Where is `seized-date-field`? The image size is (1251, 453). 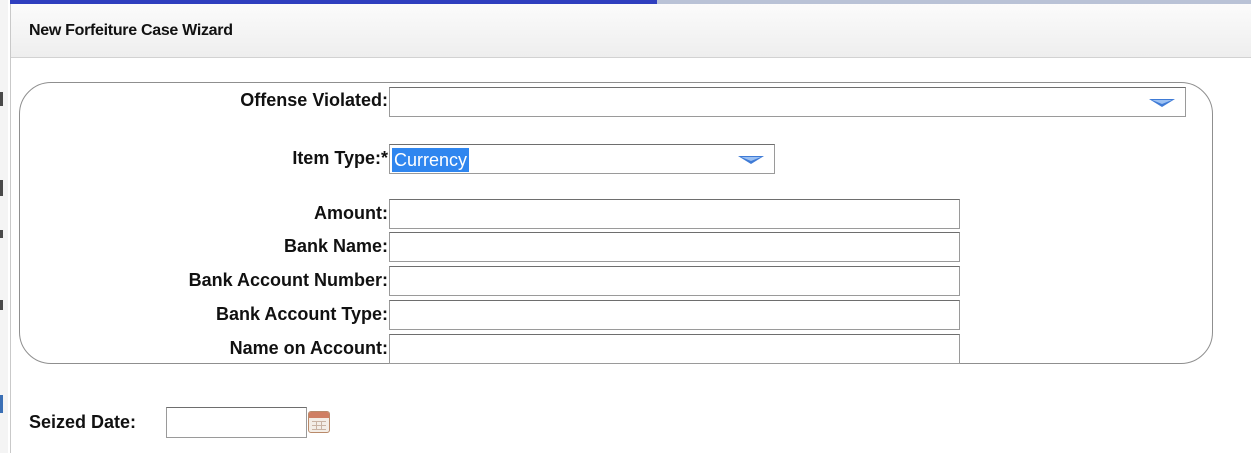 seized-date-field is located at coordinates (236, 422).